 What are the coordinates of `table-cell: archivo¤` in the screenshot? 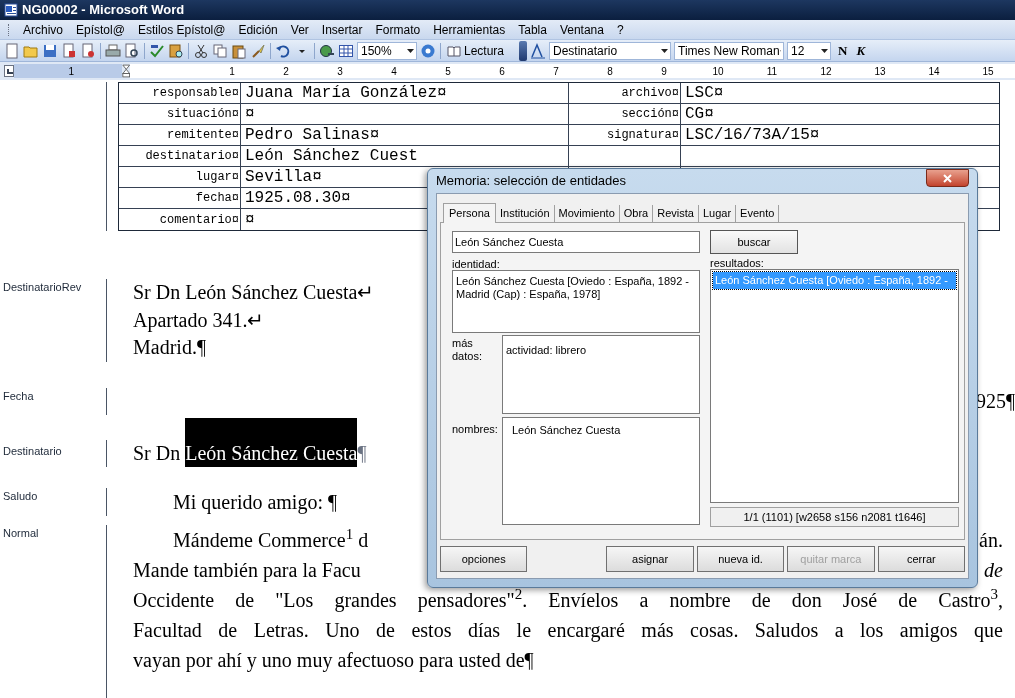 It's located at (625, 93).